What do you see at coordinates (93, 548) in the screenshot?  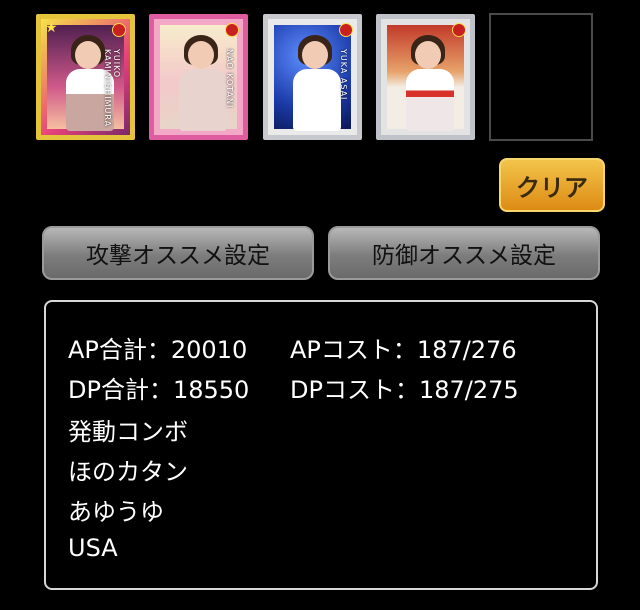 I see `combo-item: USA` at bounding box center [93, 548].